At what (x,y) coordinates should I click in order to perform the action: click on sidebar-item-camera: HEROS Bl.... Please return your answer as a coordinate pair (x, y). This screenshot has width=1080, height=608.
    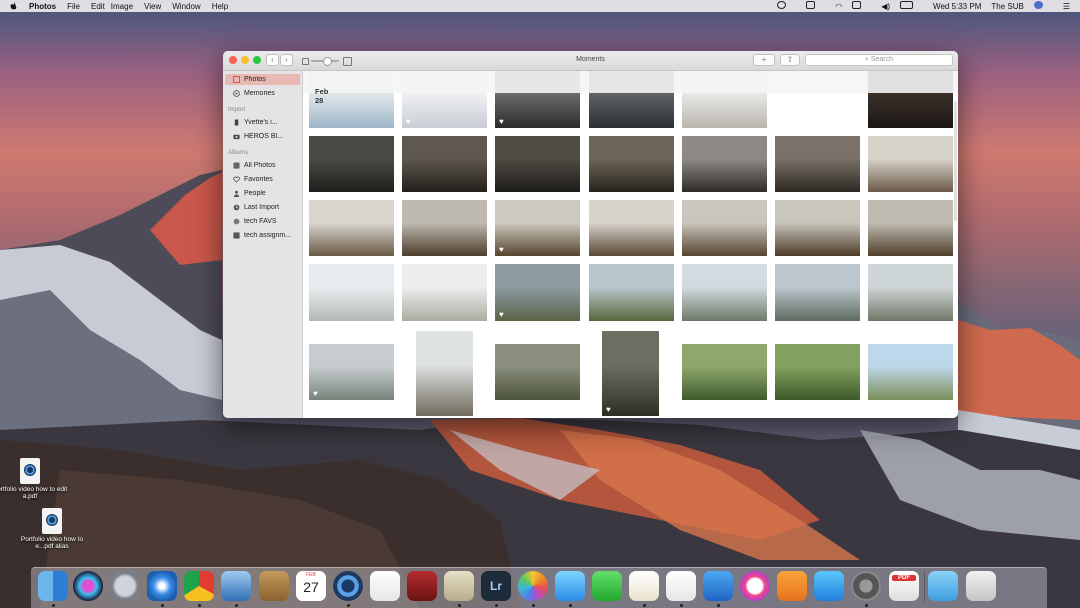
    Looking at the image, I should click on (262, 136).